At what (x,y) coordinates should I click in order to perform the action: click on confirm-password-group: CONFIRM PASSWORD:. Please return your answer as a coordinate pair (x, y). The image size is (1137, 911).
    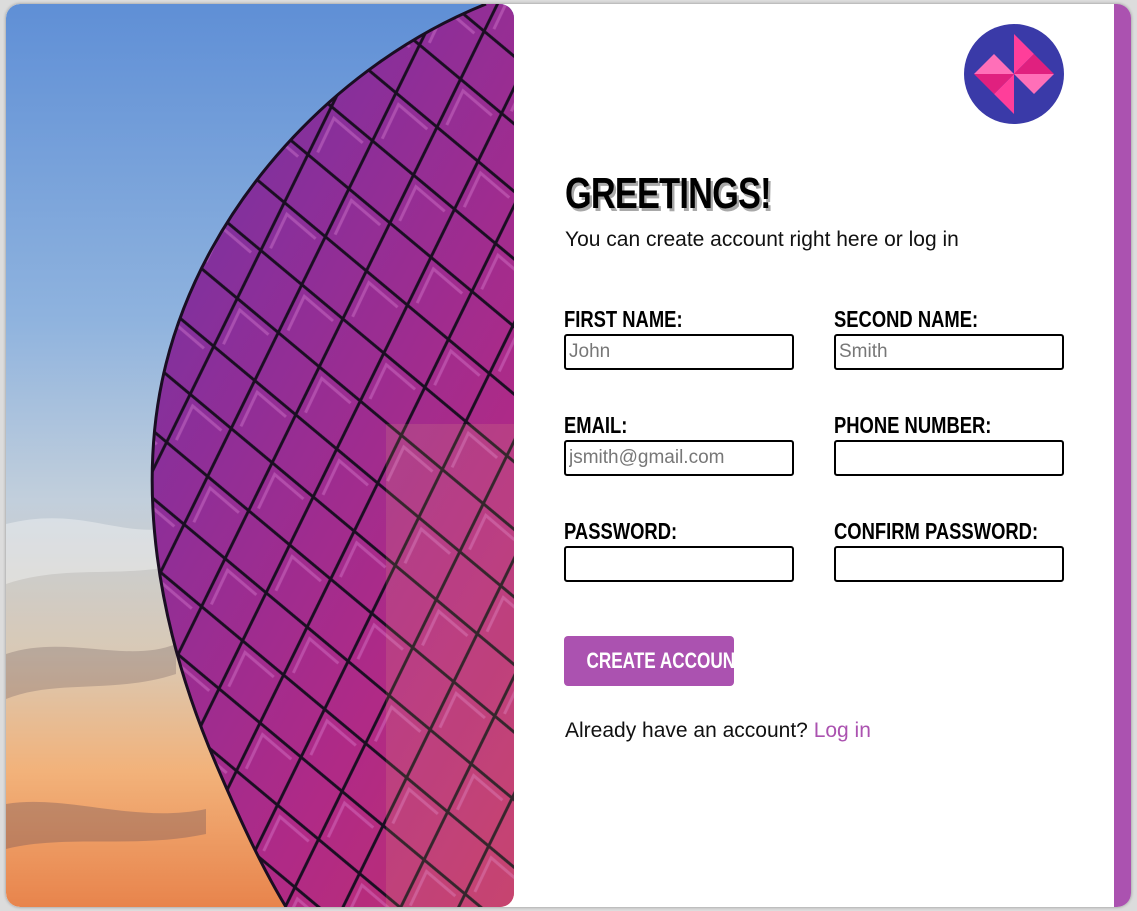
    Looking at the image, I should click on (949, 549).